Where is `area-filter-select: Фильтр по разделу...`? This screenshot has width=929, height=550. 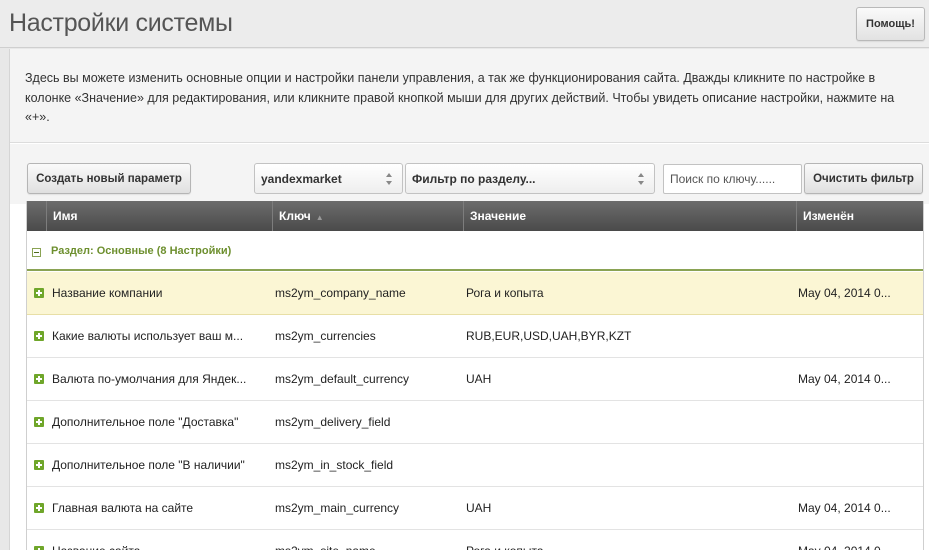
area-filter-select: Фильтр по разделу... is located at coordinates (530, 178).